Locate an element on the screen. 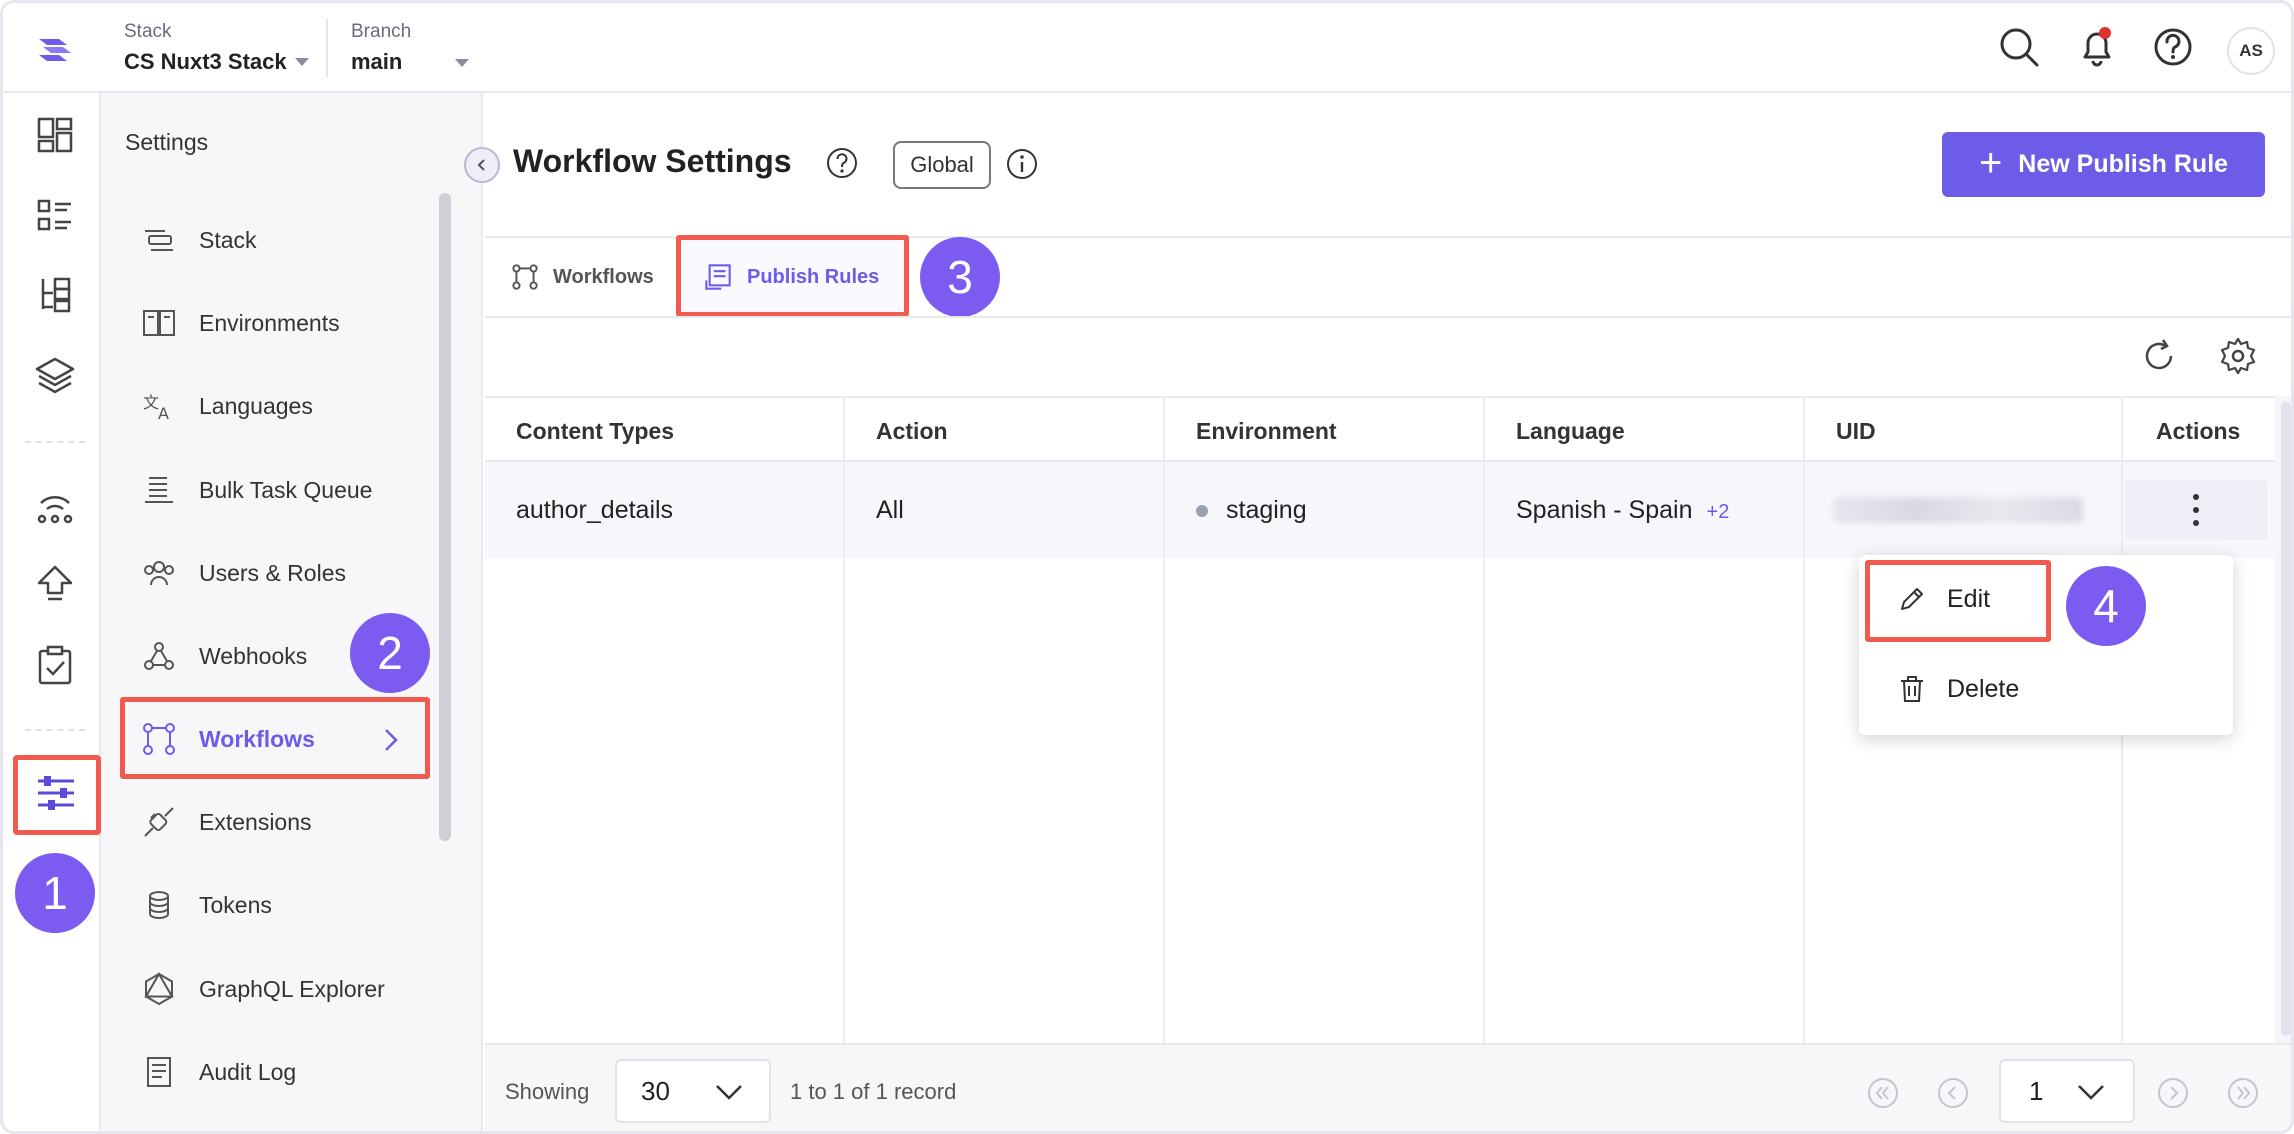 This screenshot has height=1134, width=2294. sidebar-item-graphql-explorer: GraphQL Explorer is located at coordinates (263, 989).